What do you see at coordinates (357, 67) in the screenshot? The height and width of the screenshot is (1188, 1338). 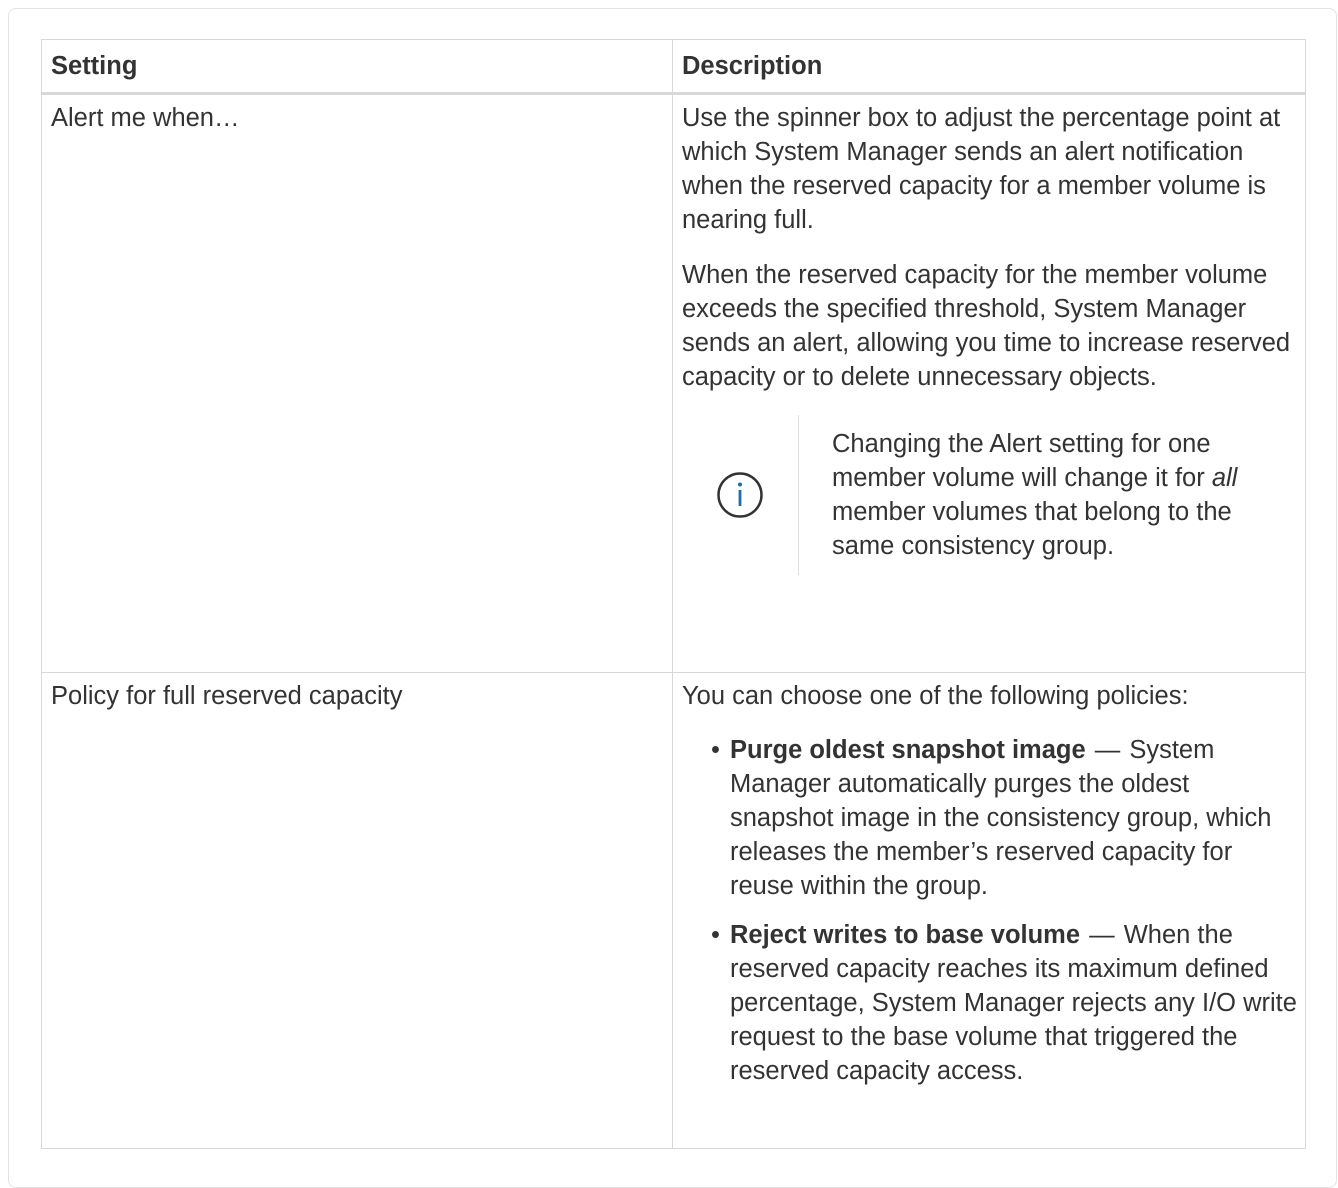 I see `column-header-setting: Setting` at bounding box center [357, 67].